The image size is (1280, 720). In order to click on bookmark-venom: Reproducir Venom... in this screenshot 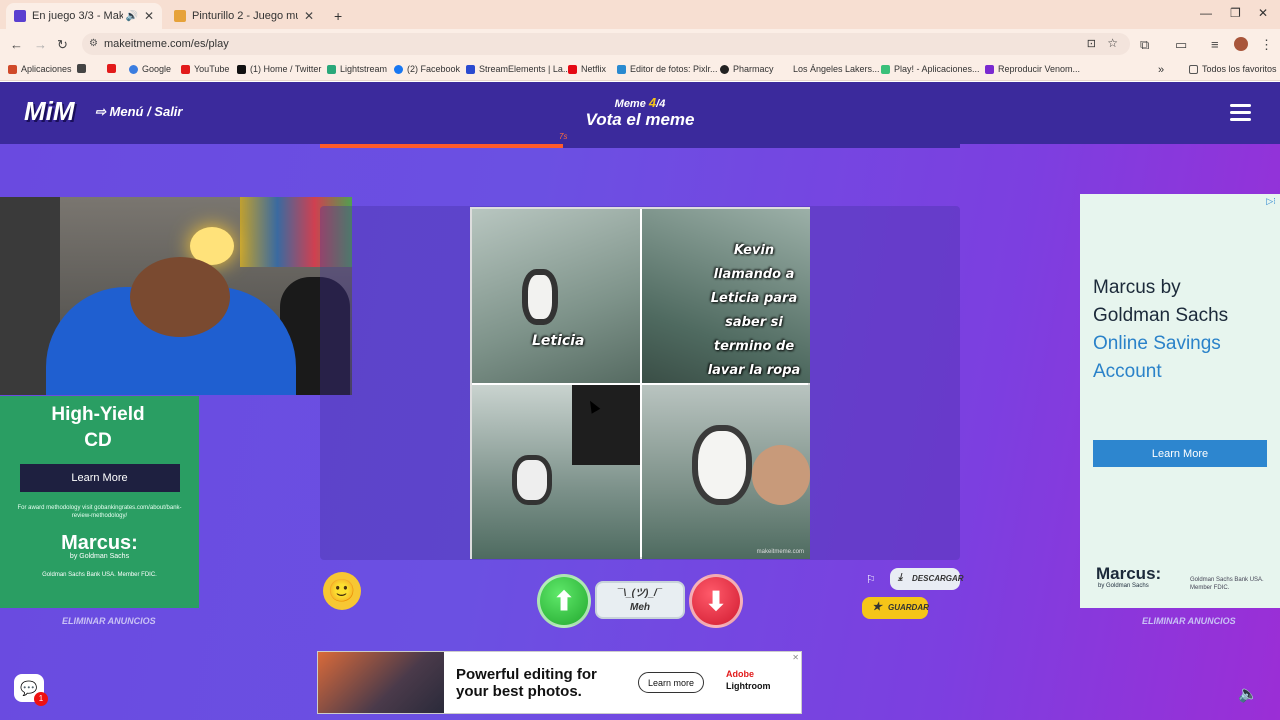, I will do `click(1032, 69)`.